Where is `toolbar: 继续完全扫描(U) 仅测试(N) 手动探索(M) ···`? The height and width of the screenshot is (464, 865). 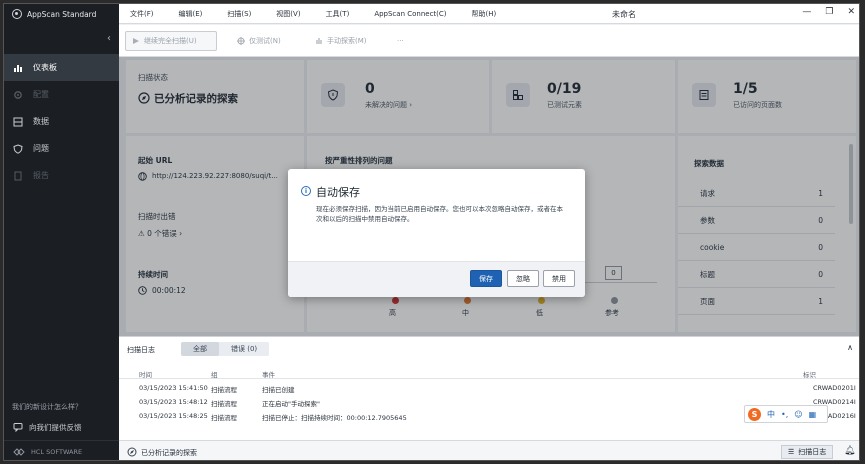
toolbar: 继续完全扫描(U) 仅测试(N) 手动探索(M) ··· is located at coordinates (489, 41).